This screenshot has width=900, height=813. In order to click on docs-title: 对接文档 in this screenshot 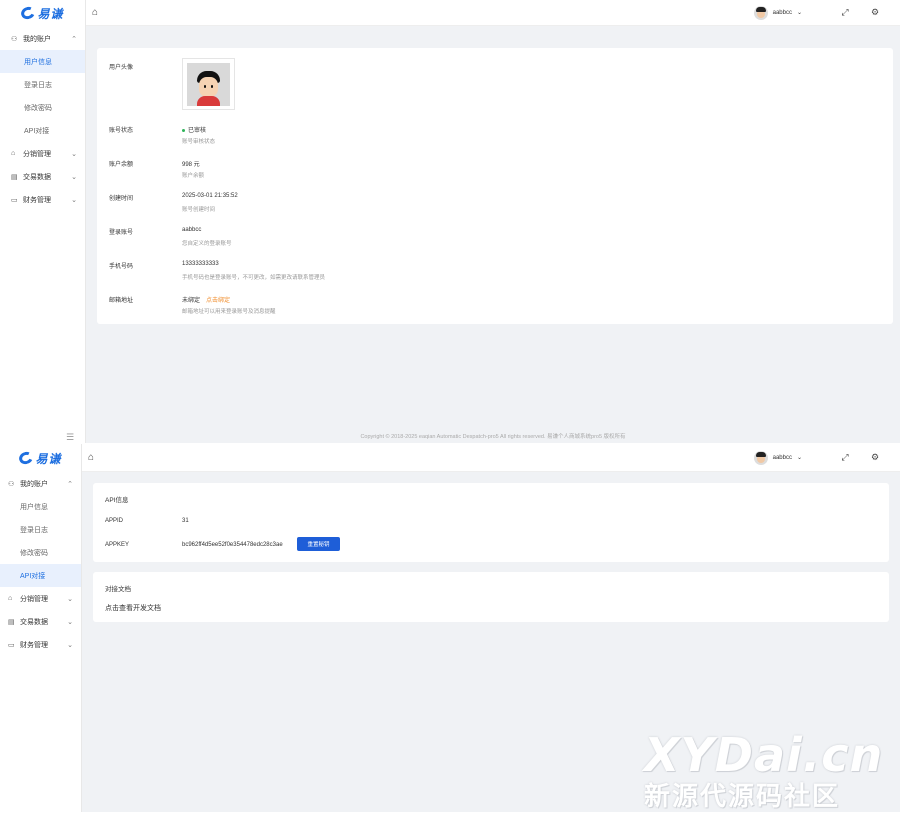, I will do `click(118, 589)`.